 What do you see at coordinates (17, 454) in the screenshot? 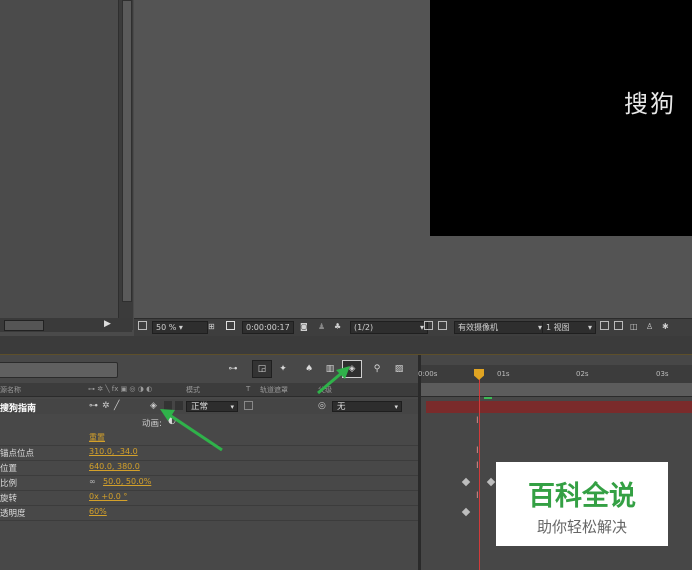
I see `property-label: 锚点位点` at bounding box center [17, 454].